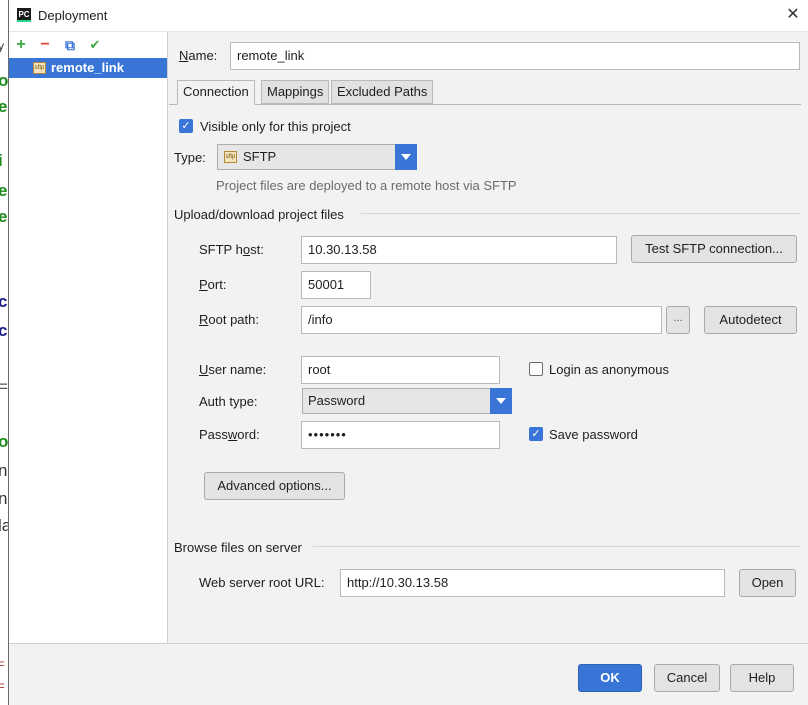  What do you see at coordinates (213, 284) in the screenshot?
I see `port-label: Port:` at bounding box center [213, 284].